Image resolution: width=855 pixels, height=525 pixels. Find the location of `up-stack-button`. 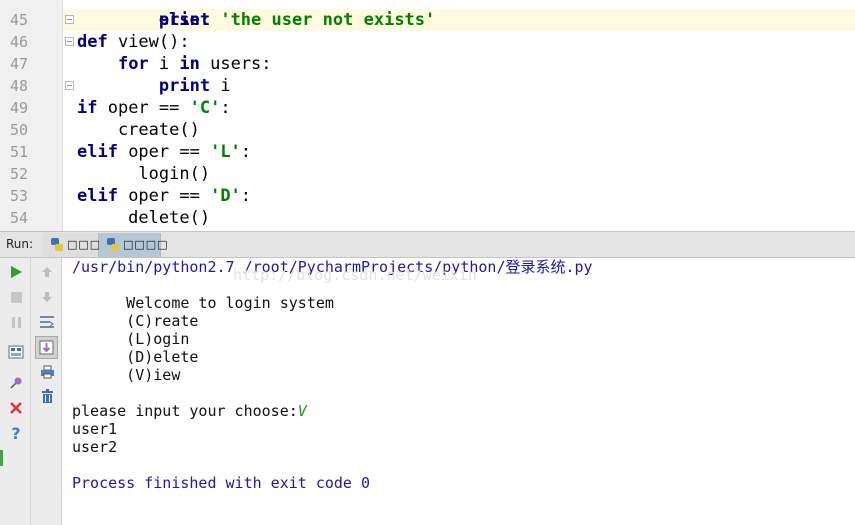

up-stack-button is located at coordinates (47, 272).